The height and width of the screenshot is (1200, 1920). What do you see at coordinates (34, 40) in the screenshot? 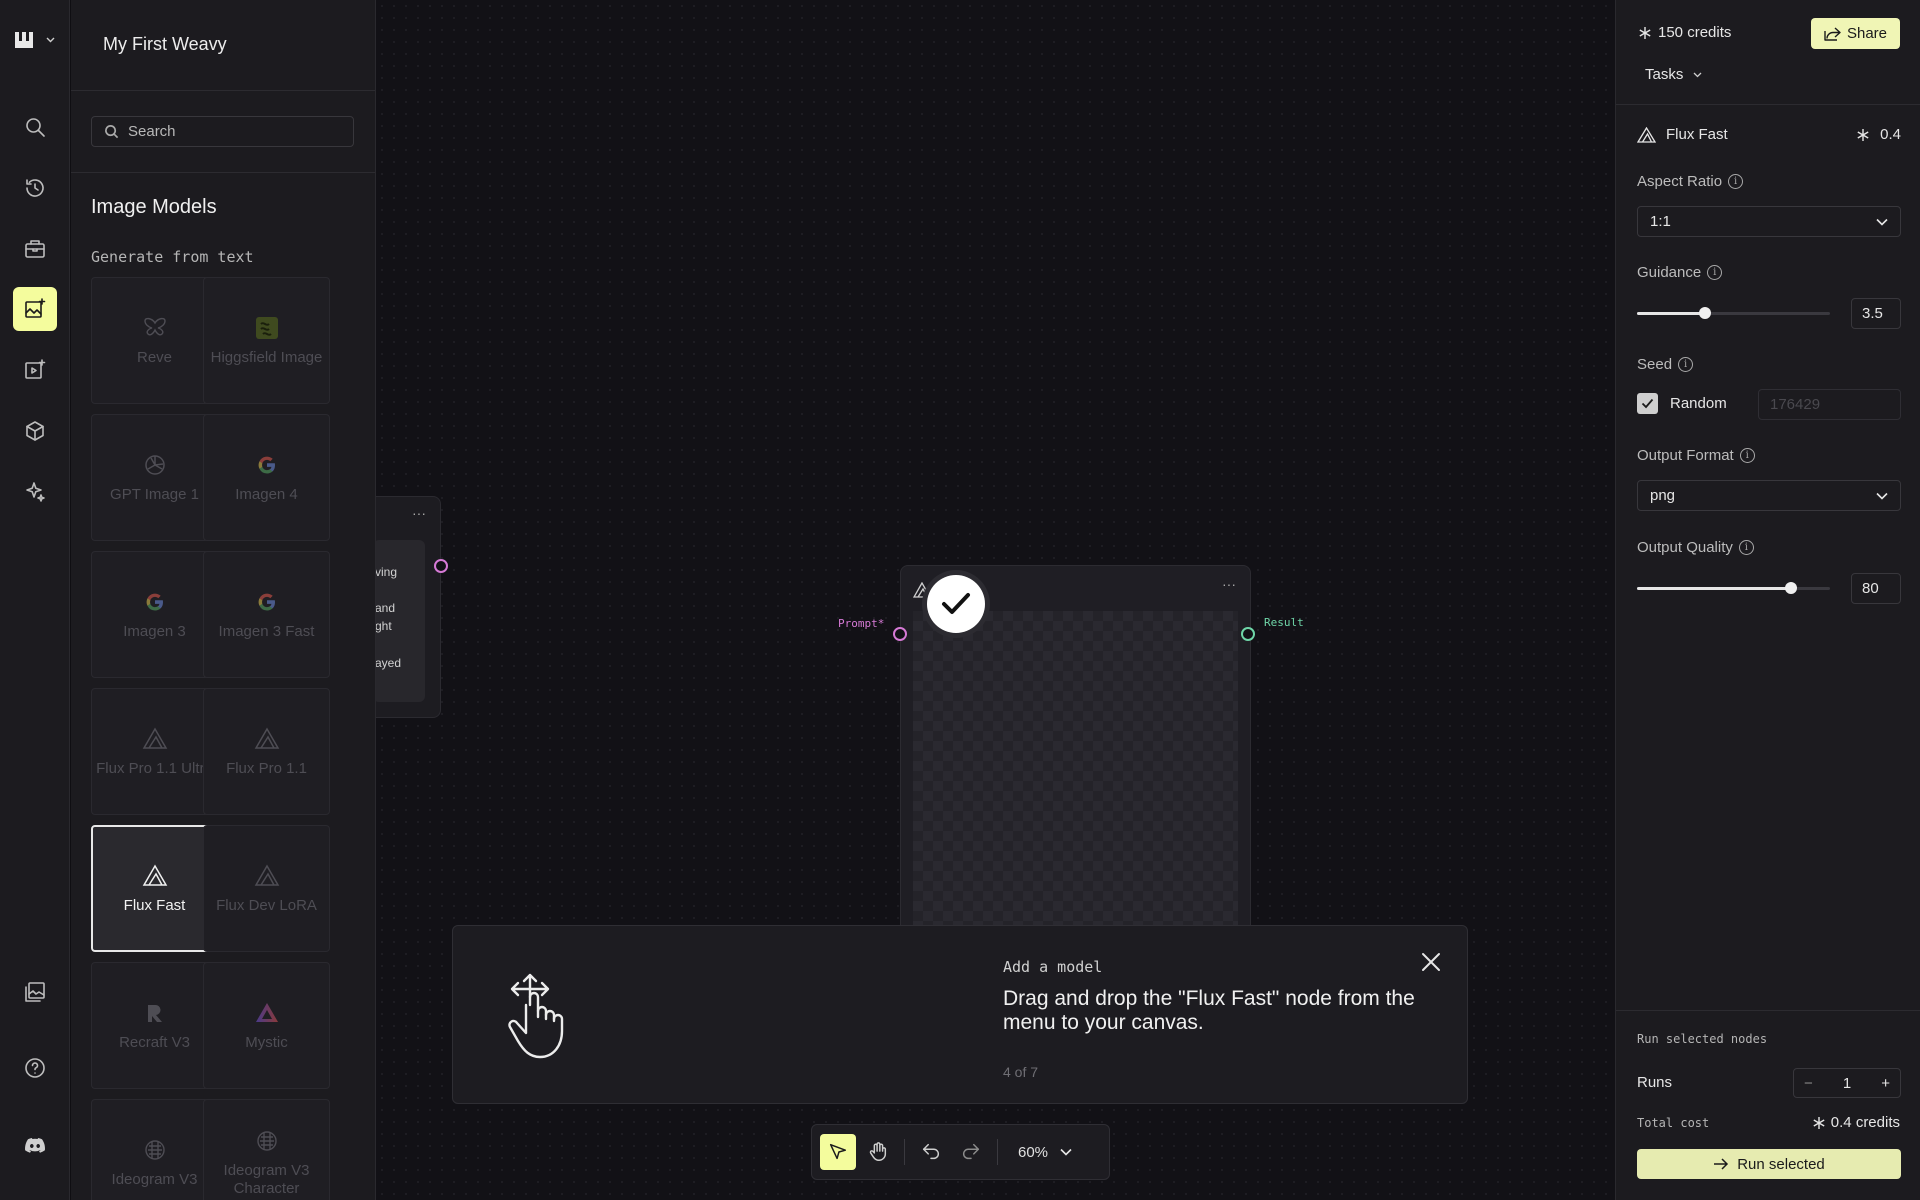
I see `weavy-logo-icon` at bounding box center [34, 40].